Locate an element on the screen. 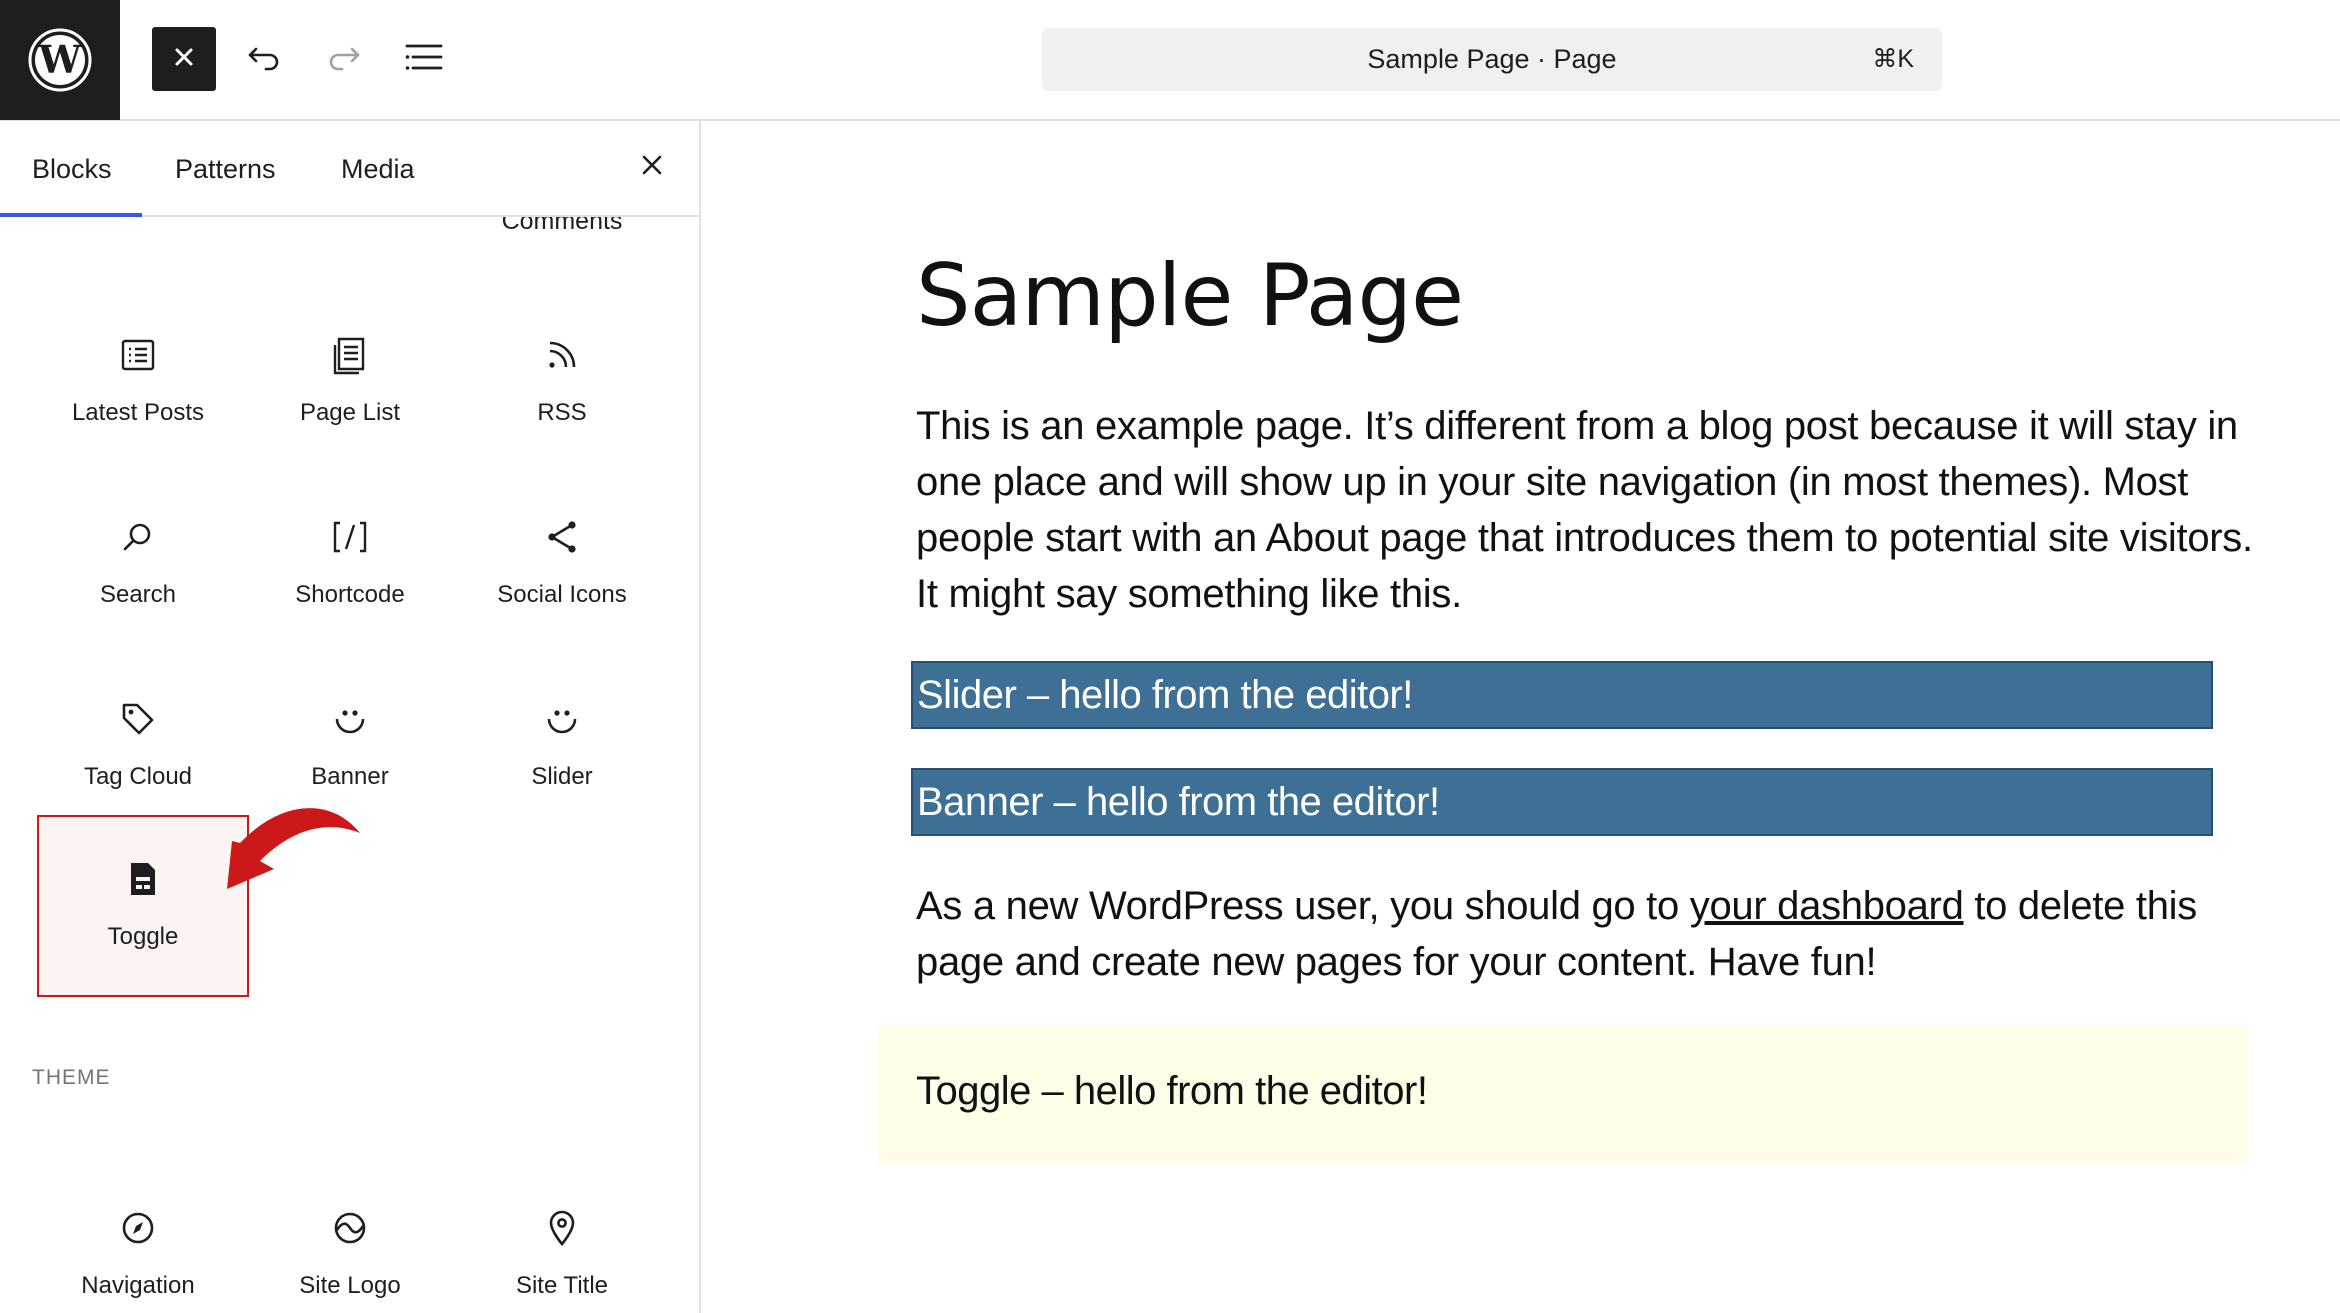  tab-blocks: Blocks is located at coordinates (72, 169).